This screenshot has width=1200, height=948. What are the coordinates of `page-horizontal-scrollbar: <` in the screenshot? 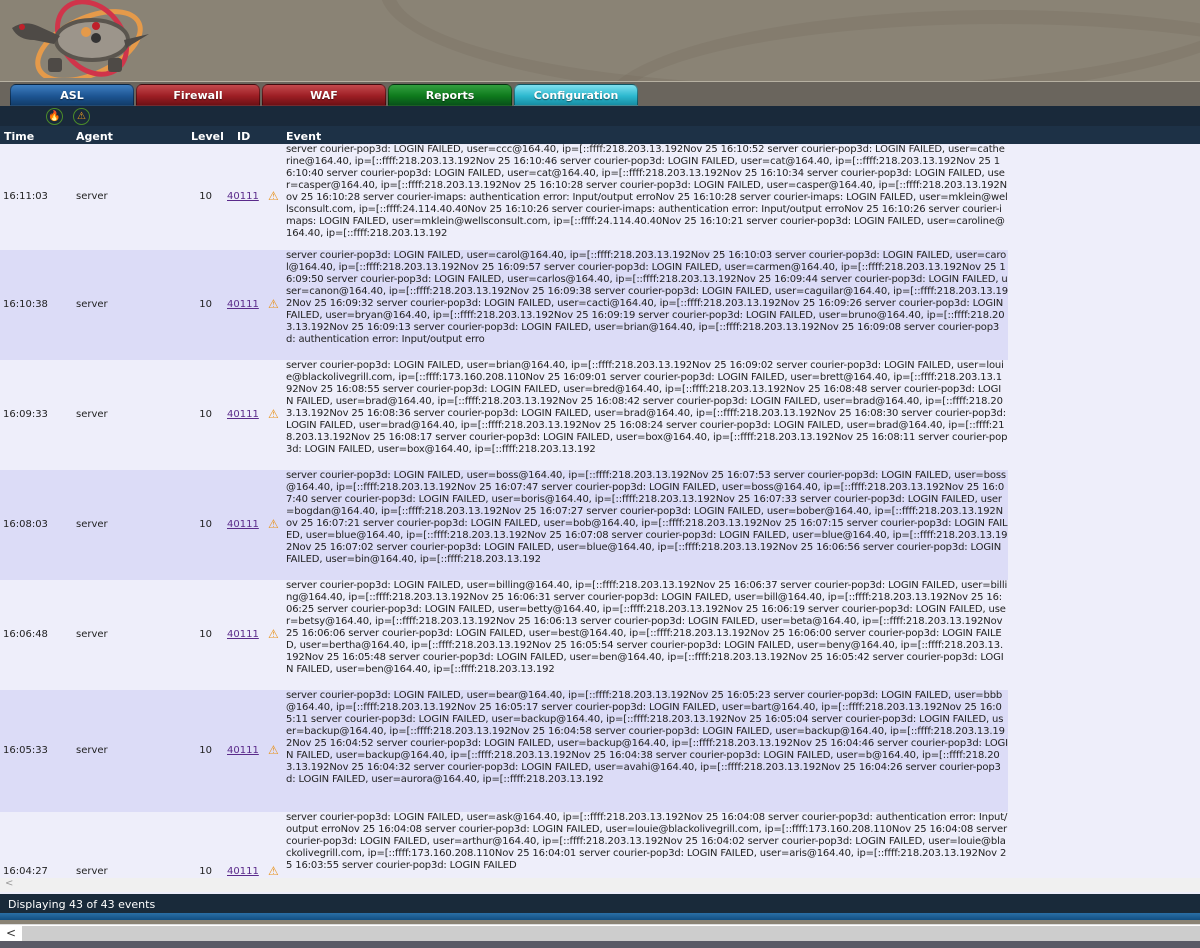 It's located at (600, 932).